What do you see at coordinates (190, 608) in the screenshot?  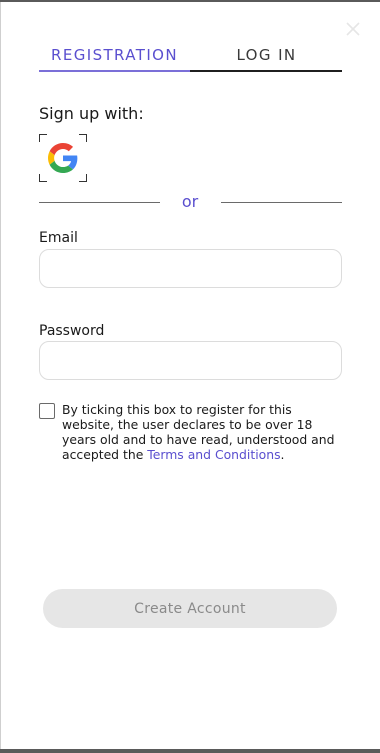 I see `create-account-button: Create Account` at bounding box center [190, 608].